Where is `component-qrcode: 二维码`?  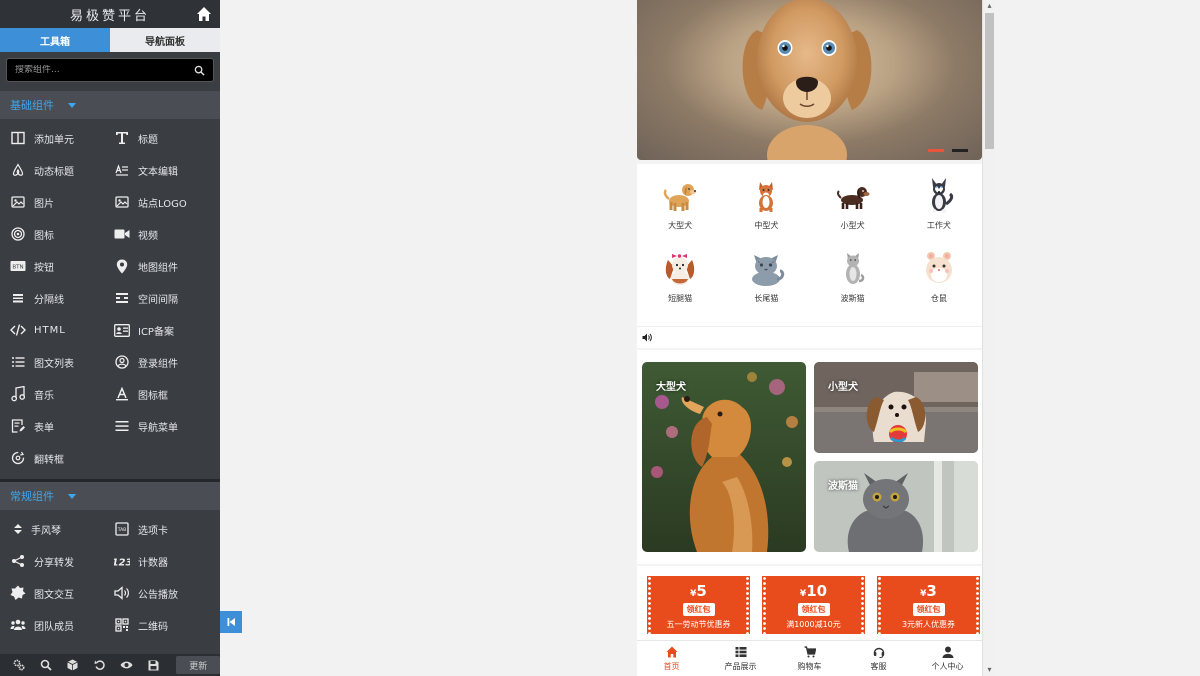
component-qrcode: 二维码 is located at coordinates (166, 625).